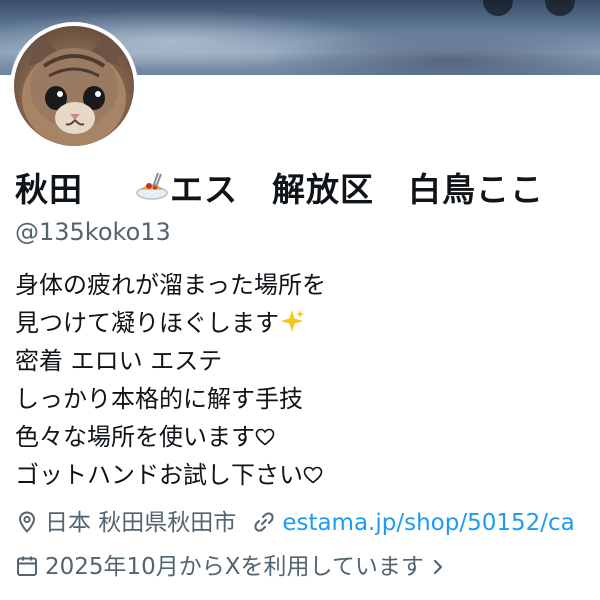 The width and height of the screenshot is (600, 600). Describe the element at coordinates (234, 567) in the screenshot. I see `joined-text: 2025年10月からXを利用しています` at that location.